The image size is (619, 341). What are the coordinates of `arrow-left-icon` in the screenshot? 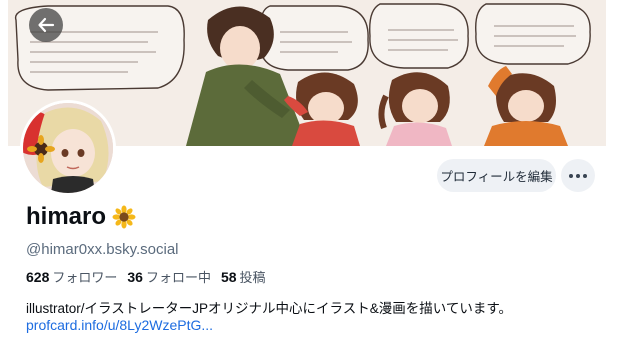 It's located at (46, 25).